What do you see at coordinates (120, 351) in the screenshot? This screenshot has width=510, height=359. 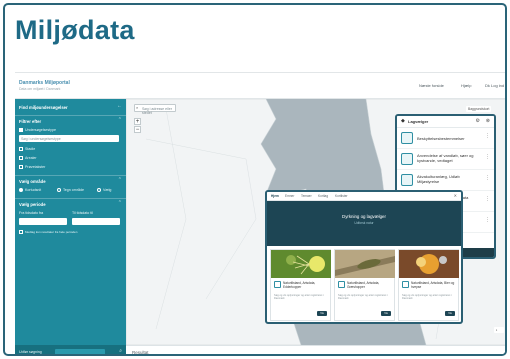 I see `search-icon: ⌕` at bounding box center [120, 351].